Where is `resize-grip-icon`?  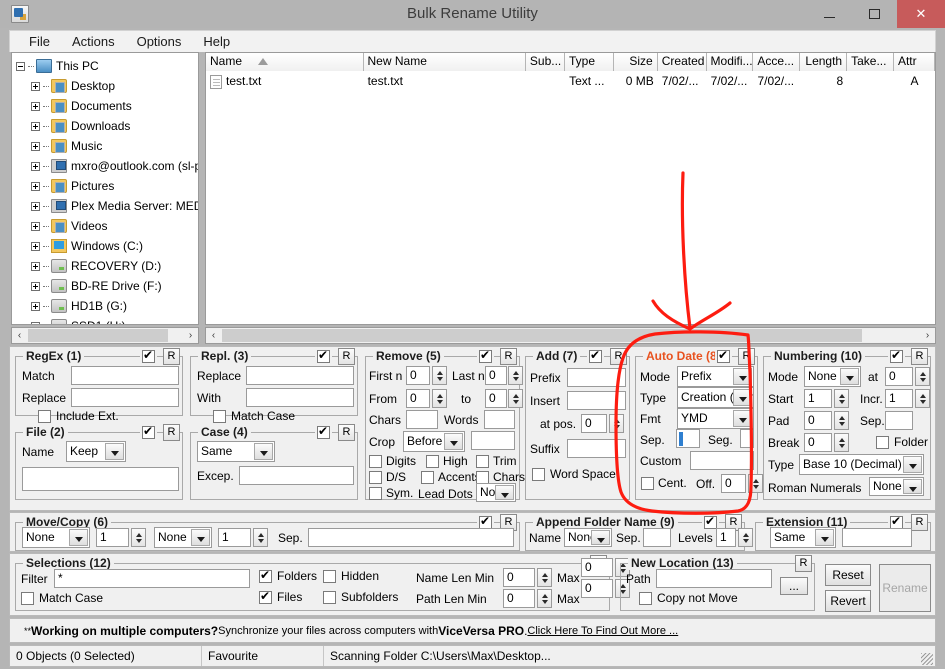
resize-grip-icon is located at coordinates (927, 659).